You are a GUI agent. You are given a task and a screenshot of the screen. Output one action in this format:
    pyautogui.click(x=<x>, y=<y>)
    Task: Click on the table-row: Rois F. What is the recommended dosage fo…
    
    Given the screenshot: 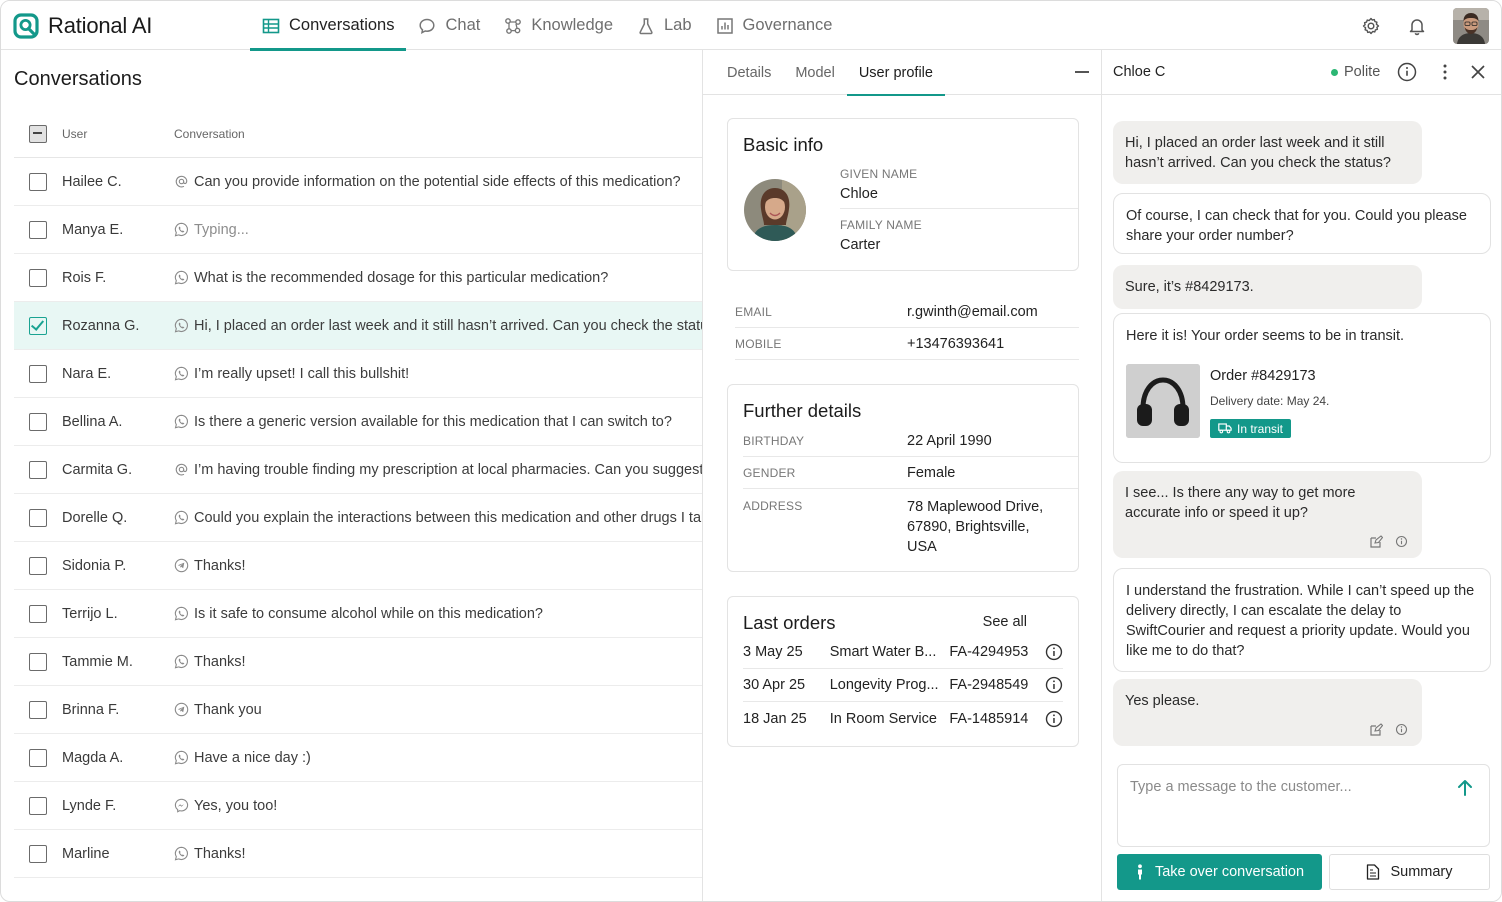 What is the action you would take?
    pyautogui.click(x=358, y=278)
    